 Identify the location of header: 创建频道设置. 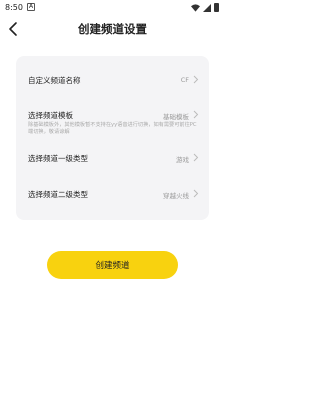
(112, 30).